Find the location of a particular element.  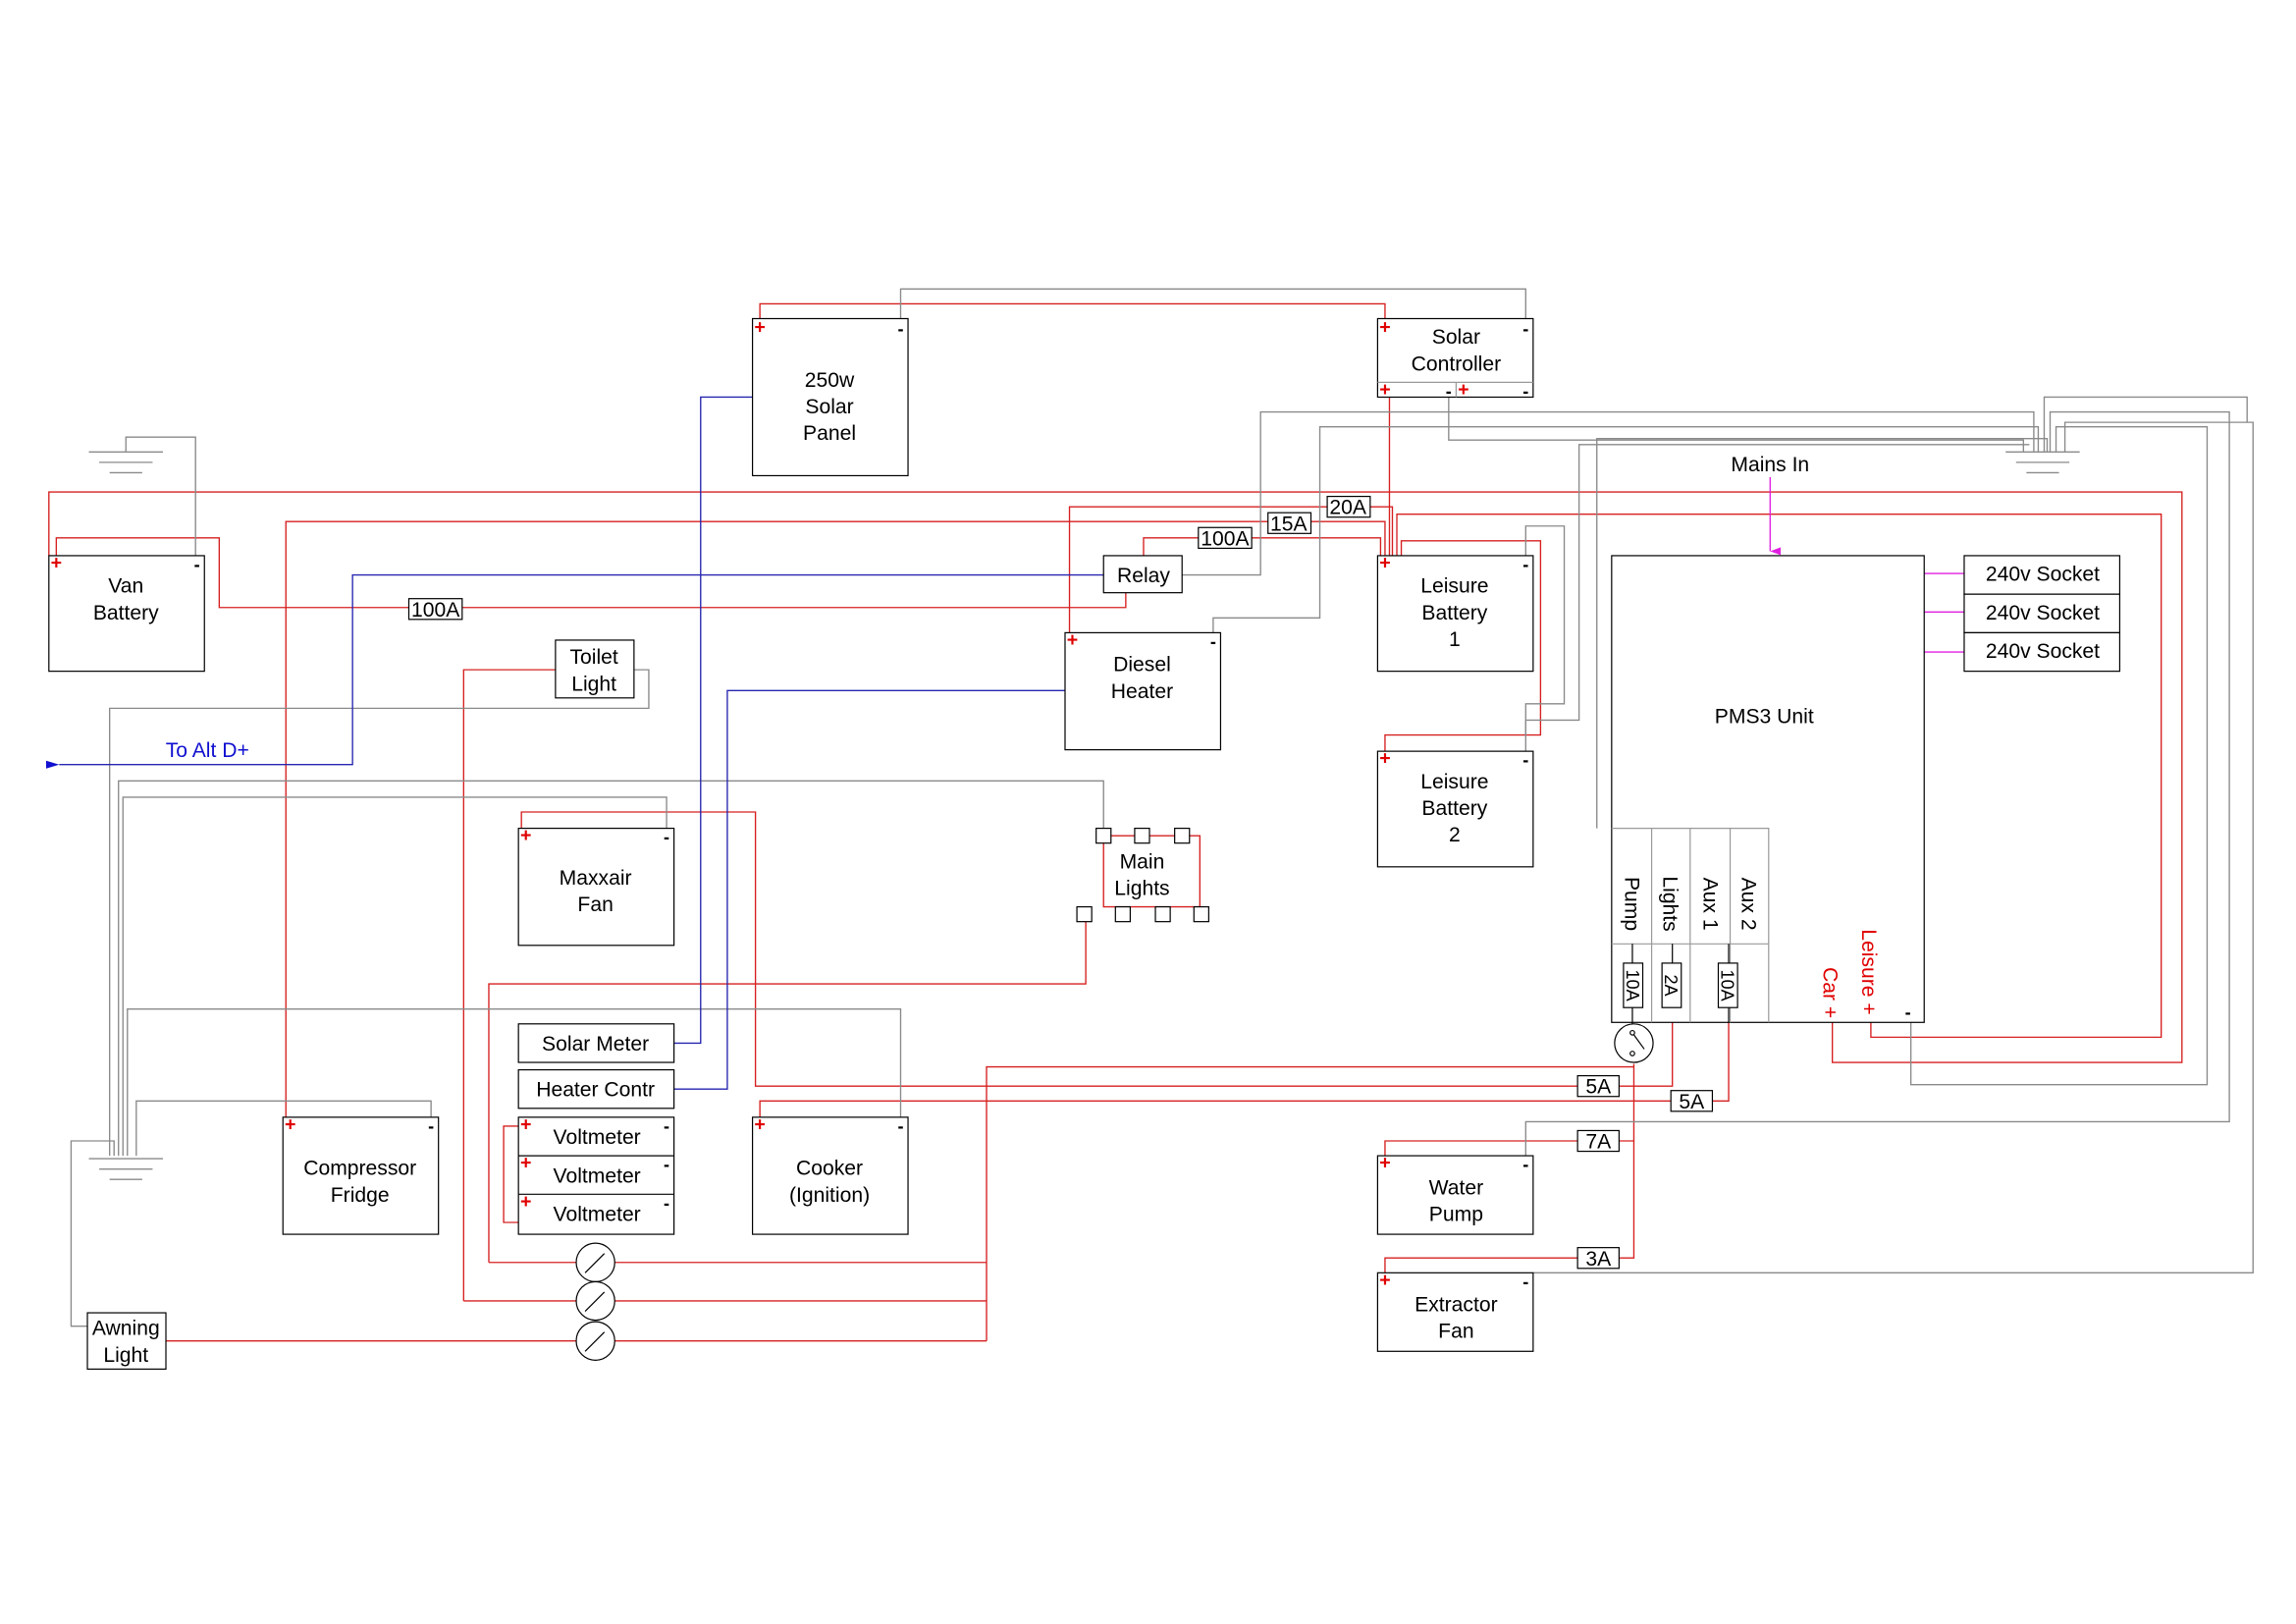

solar-controller: + - + - + - Solar Controller is located at coordinates (1455, 359).